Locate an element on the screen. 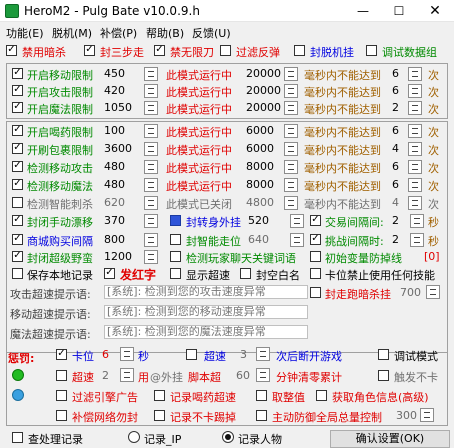 The width and height of the screenshot is (454, 448). speed_rows_1-ms-1: 20000 is located at coordinates (263, 90).